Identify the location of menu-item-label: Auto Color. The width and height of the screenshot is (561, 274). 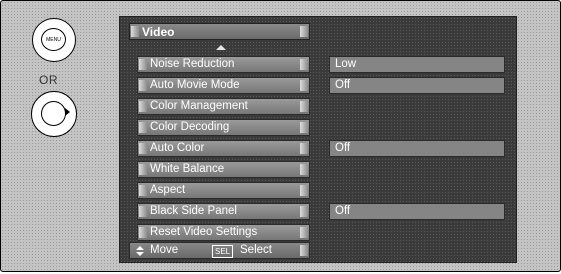
(177, 148).